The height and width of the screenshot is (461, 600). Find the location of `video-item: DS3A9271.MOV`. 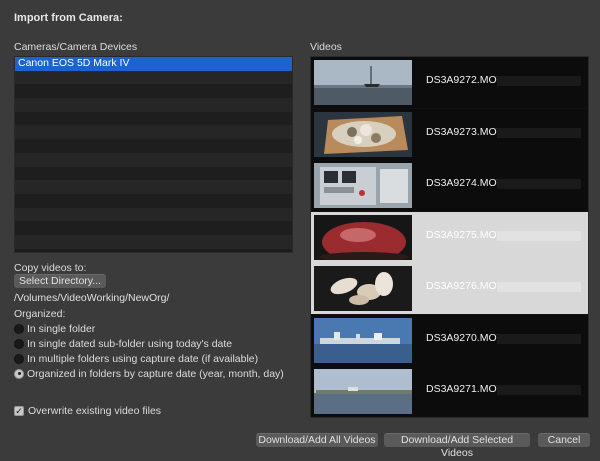

video-item: DS3A9271.MOV is located at coordinates (449, 391).